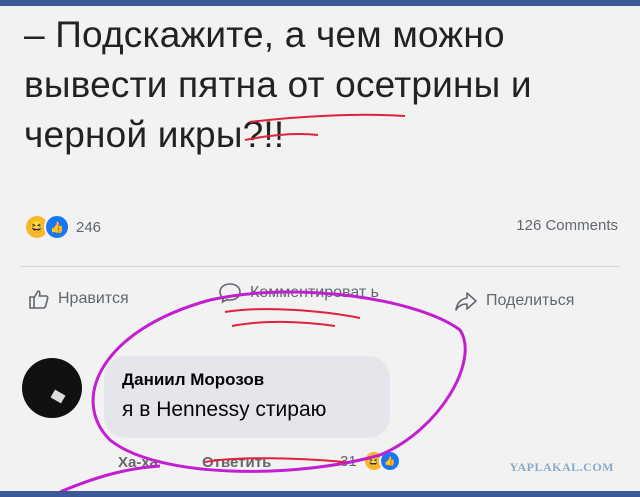  What do you see at coordinates (224, 409) in the screenshot?
I see `comment-text: я в Hennessy стираю` at bounding box center [224, 409].